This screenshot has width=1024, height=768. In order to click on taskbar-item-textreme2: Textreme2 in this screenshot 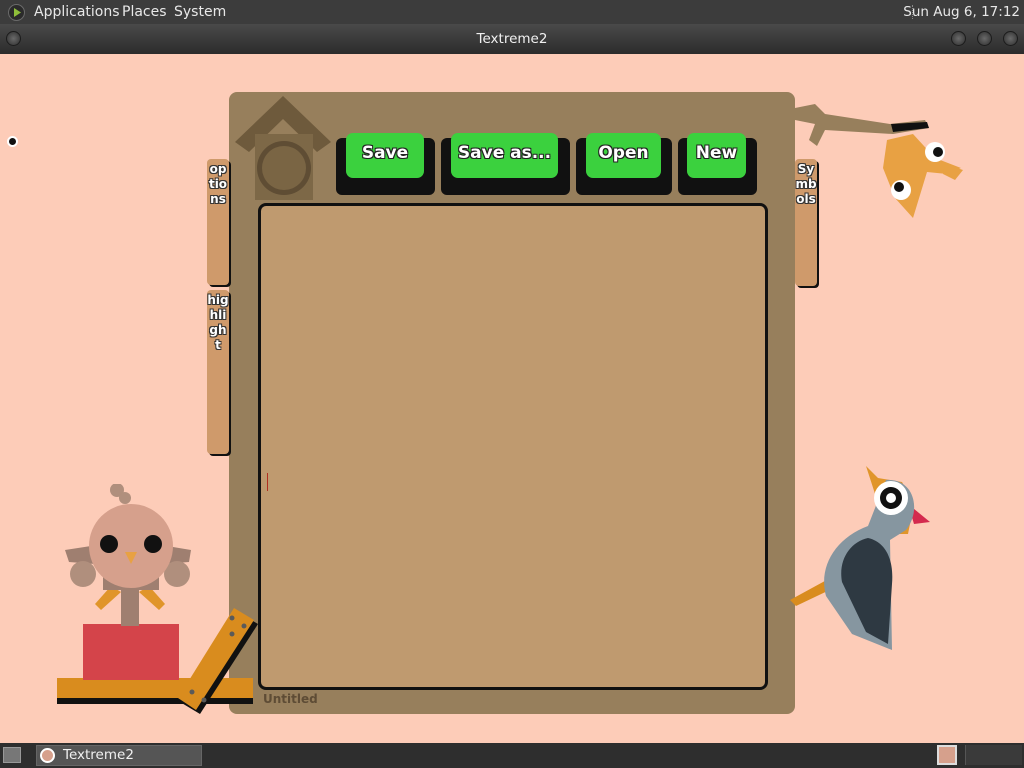, I will do `click(119, 755)`.